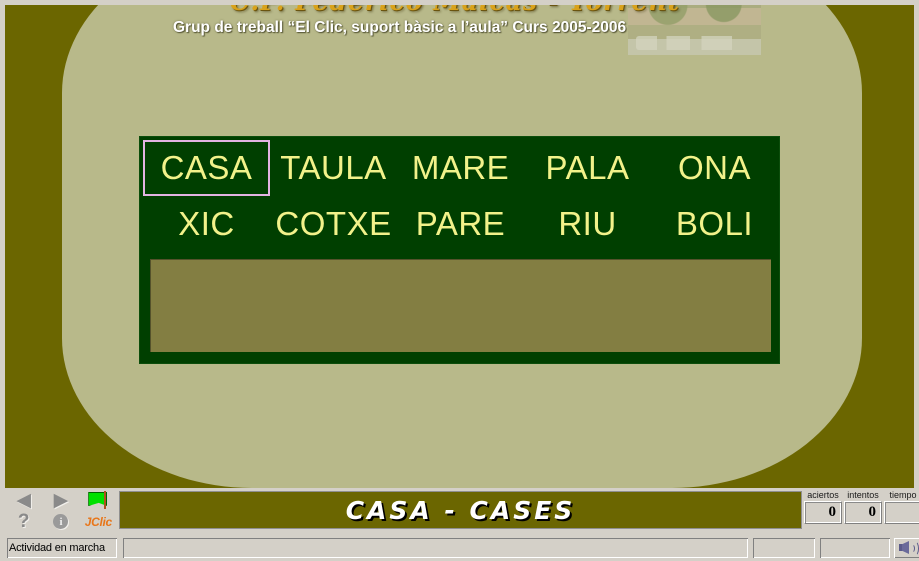 The height and width of the screenshot is (561, 919). What do you see at coordinates (714, 168) in the screenshot?
I see `word-cell-ona: ONA` at bounding box center [714, 168].